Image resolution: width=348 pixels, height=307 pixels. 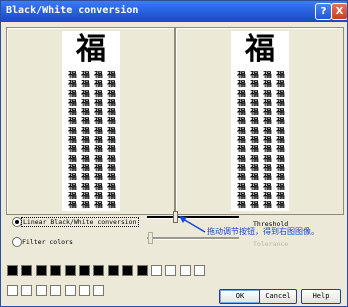 I want to click on close-button: X, so click(x=339, y=11).